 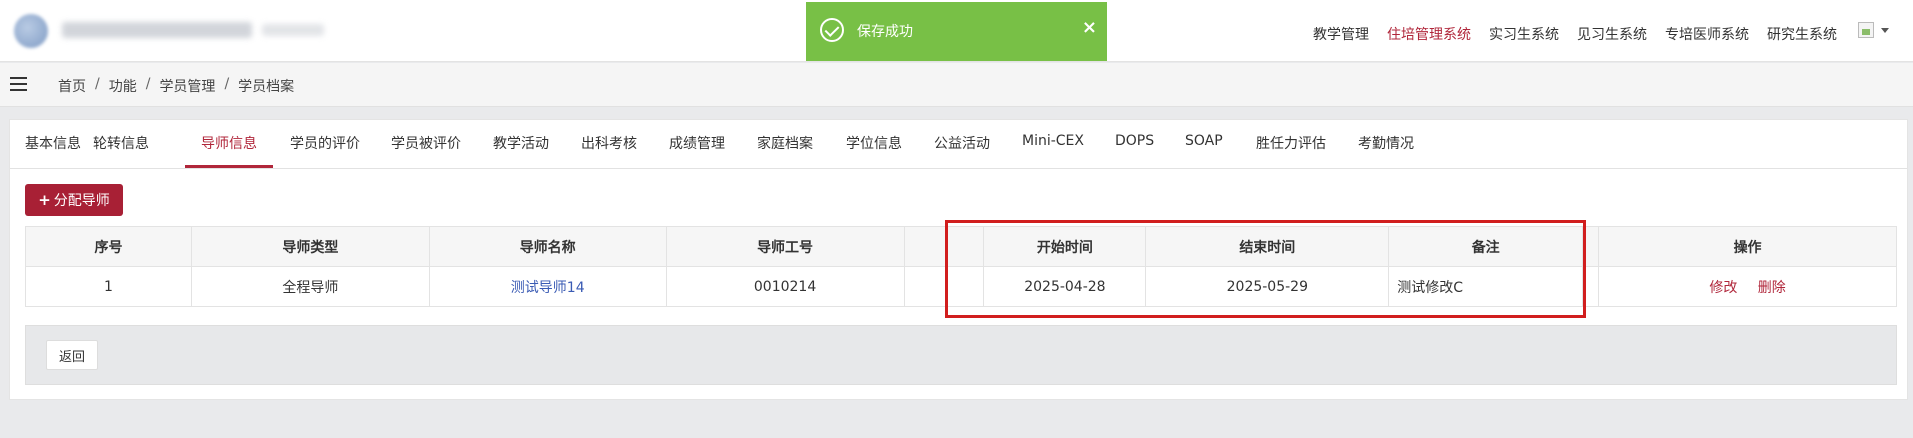 What do you see at coordinates (785, 286) in the screenshot?
I see `cell-mentor-id: 0010214` at bounding box center [785, 286].